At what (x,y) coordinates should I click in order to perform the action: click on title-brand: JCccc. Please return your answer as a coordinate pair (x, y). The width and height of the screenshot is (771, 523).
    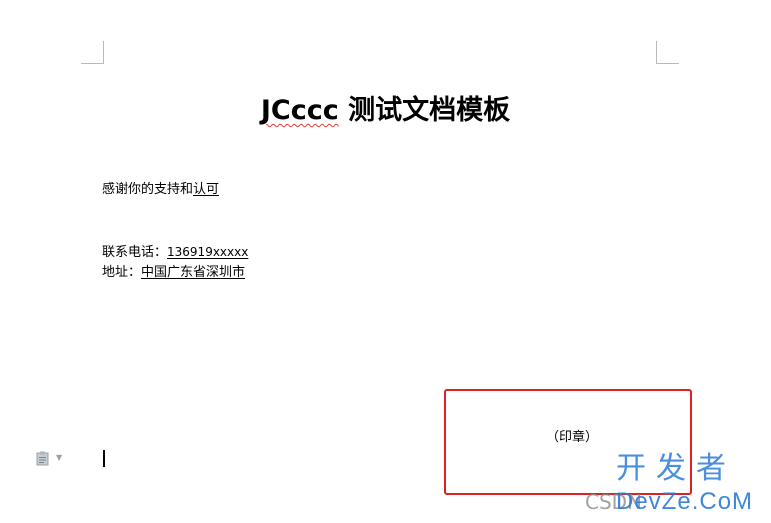
    Looking at the image, I should click on (299, 110).